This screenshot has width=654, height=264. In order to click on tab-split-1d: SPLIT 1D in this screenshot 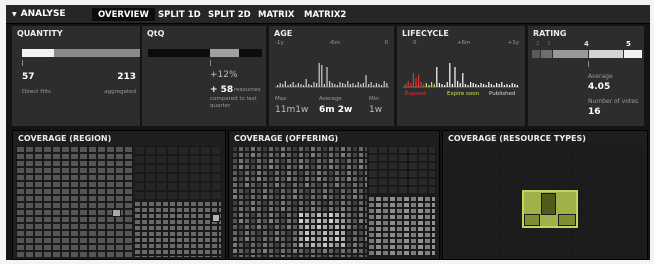, I will do `click(179, 14)`.